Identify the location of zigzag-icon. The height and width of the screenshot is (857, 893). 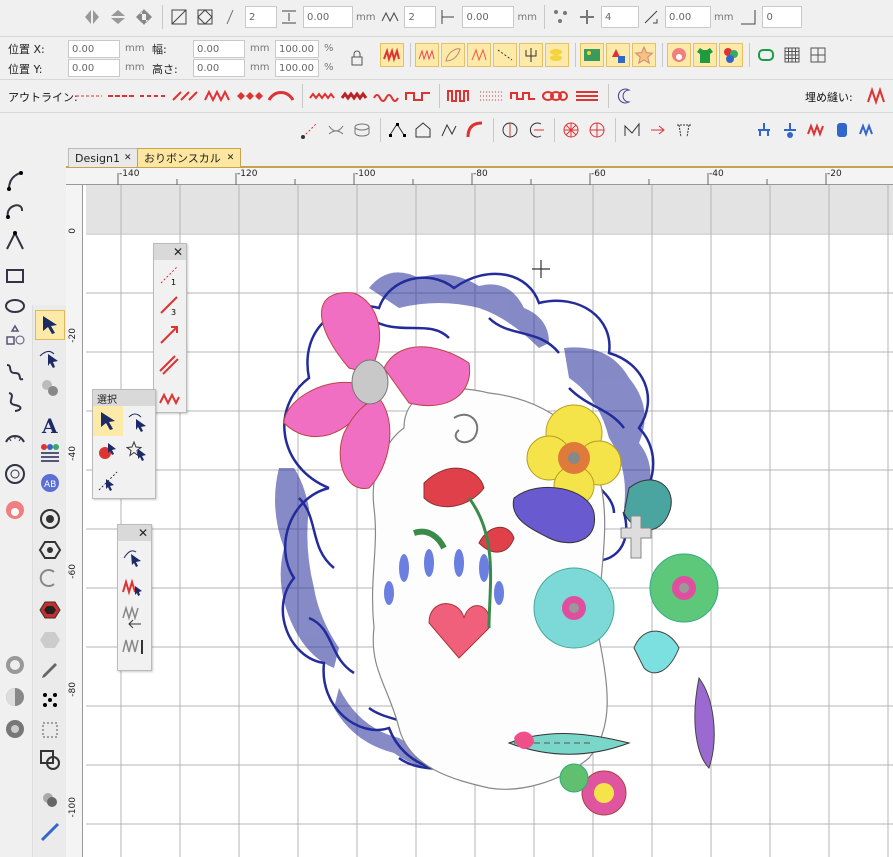
(390, 17).